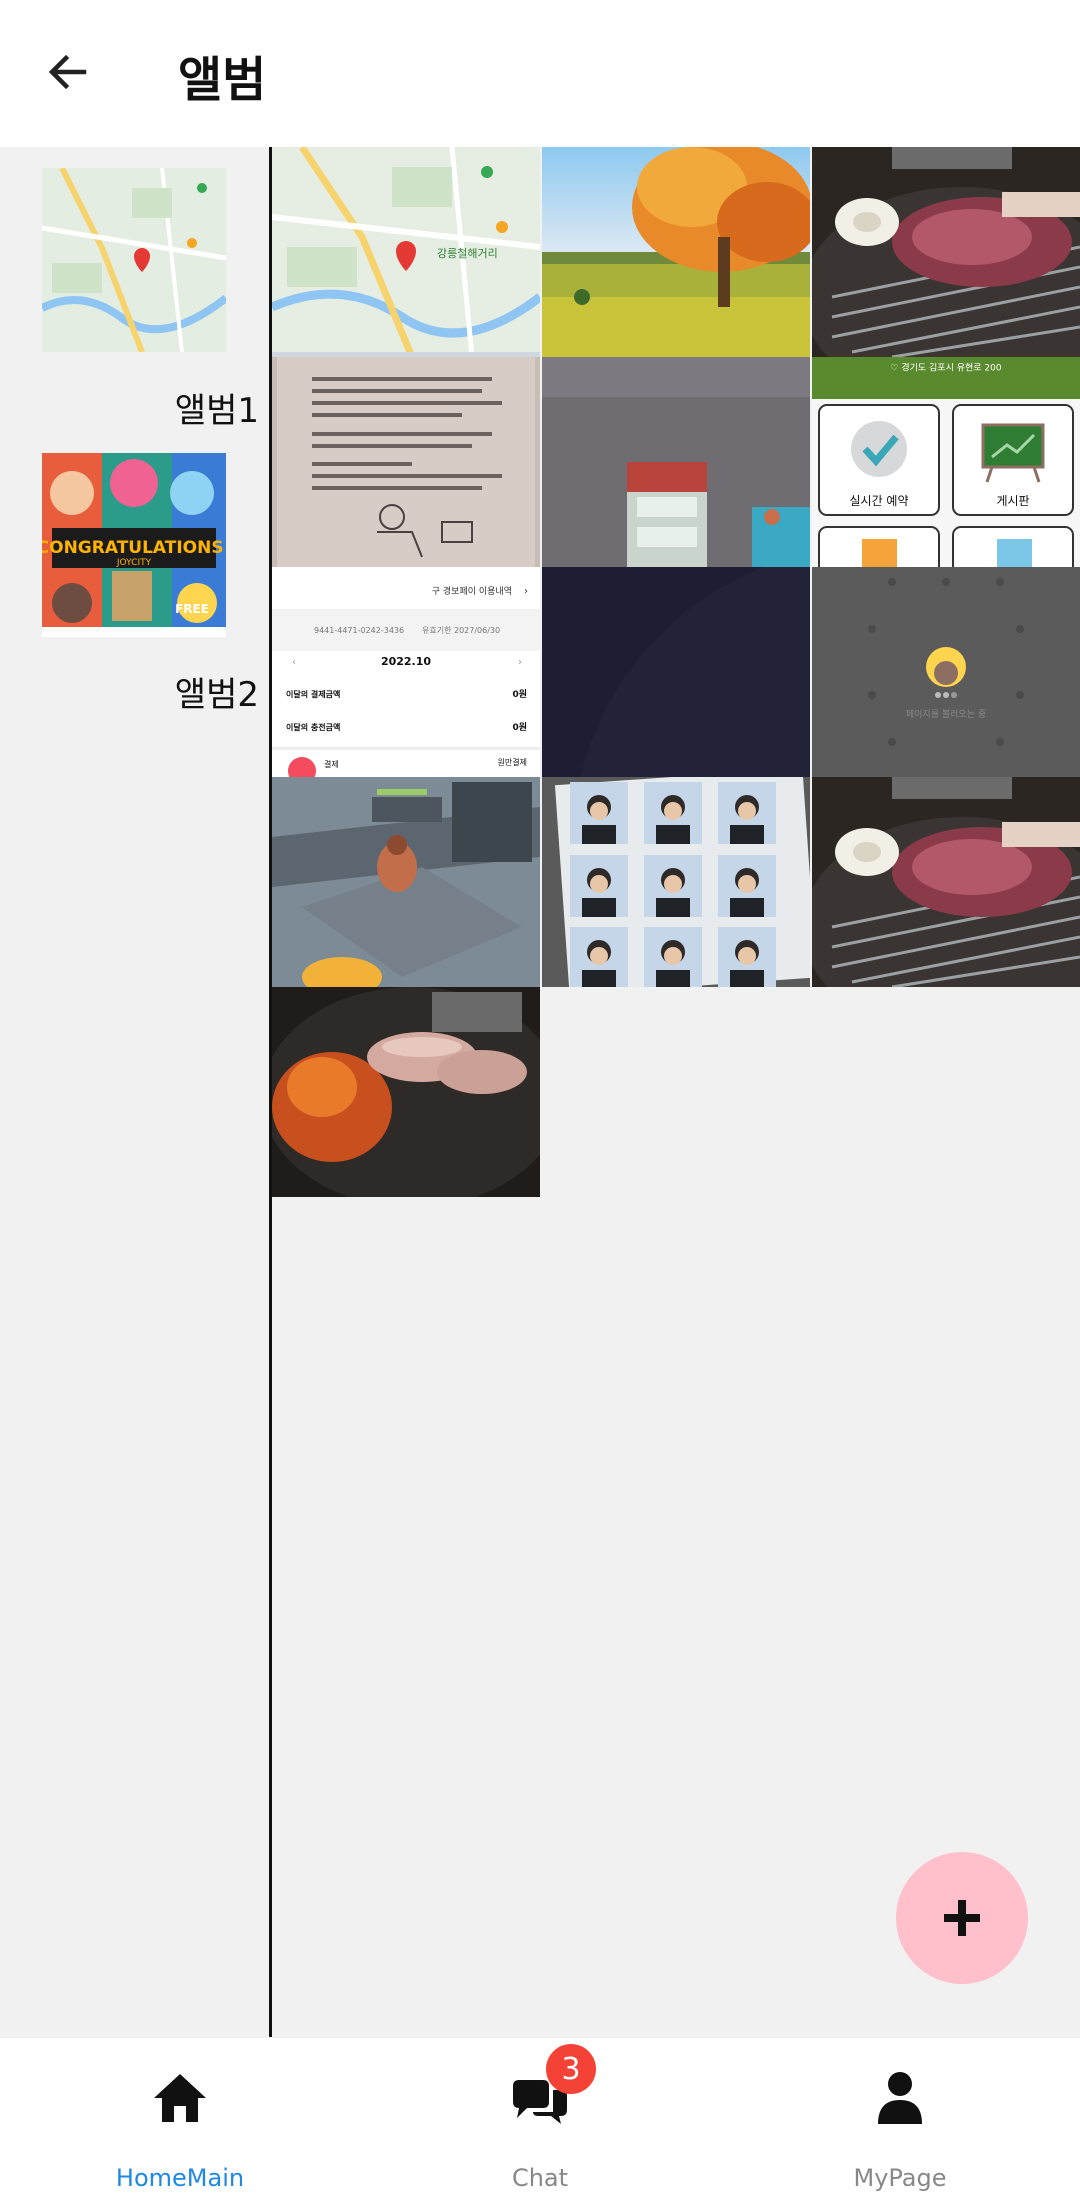 Image resolution: width=1080 pixels, height=2196 pixels. Describe the element at coordinates (946, 672) in the screenshot. I see `photo-loading-screen: 페이지를 불러오는 중` at that location.